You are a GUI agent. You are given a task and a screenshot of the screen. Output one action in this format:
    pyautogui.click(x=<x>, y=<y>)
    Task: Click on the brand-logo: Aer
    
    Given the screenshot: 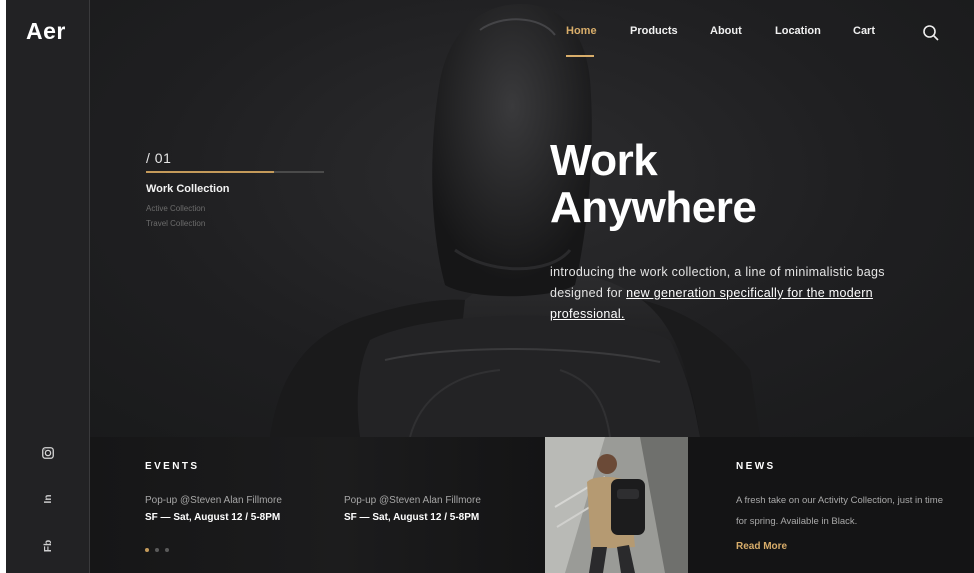 What is the action you would take?
    pyautogui.click(x=46, y=31)
    